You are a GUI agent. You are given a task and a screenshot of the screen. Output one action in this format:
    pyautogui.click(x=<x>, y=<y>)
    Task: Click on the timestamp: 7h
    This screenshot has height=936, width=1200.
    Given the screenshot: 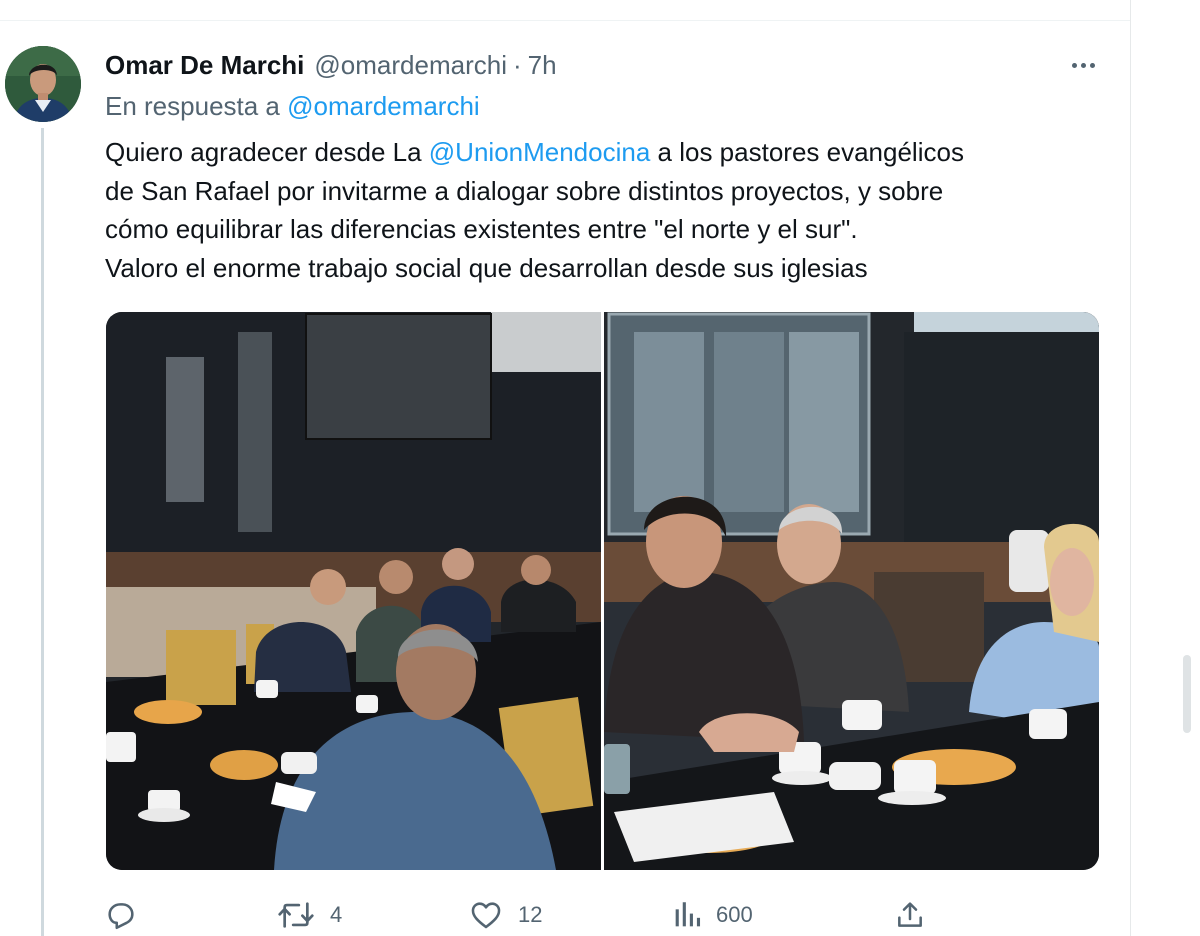 What is the action you would take?
    pyautogui.click(x=542, y=65)
    